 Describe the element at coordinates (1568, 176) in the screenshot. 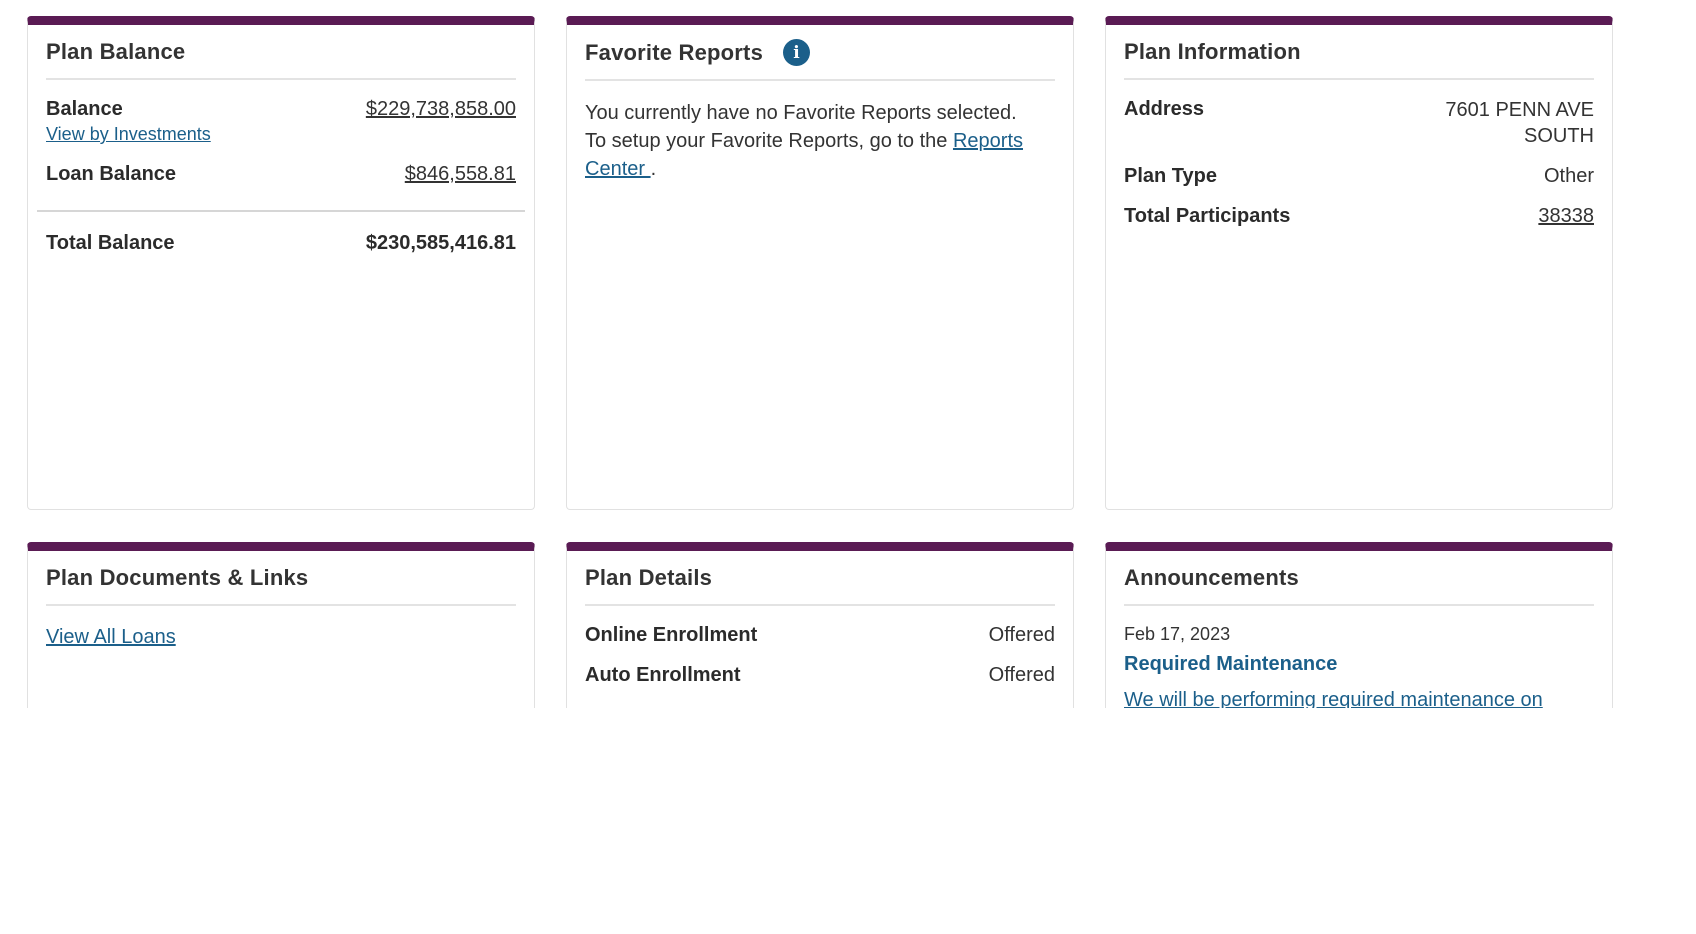

I see `plan-type-value: Other` at that location.